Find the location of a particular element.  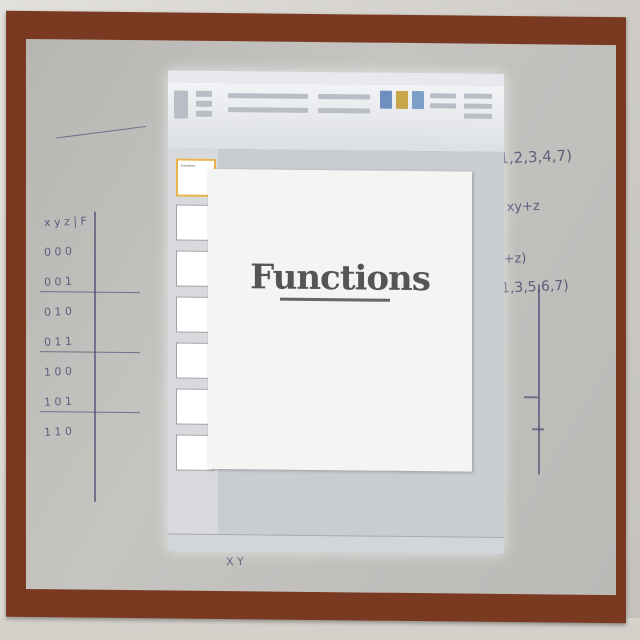

handwriting: 1 0 0 is located at coordinates (58, 371).